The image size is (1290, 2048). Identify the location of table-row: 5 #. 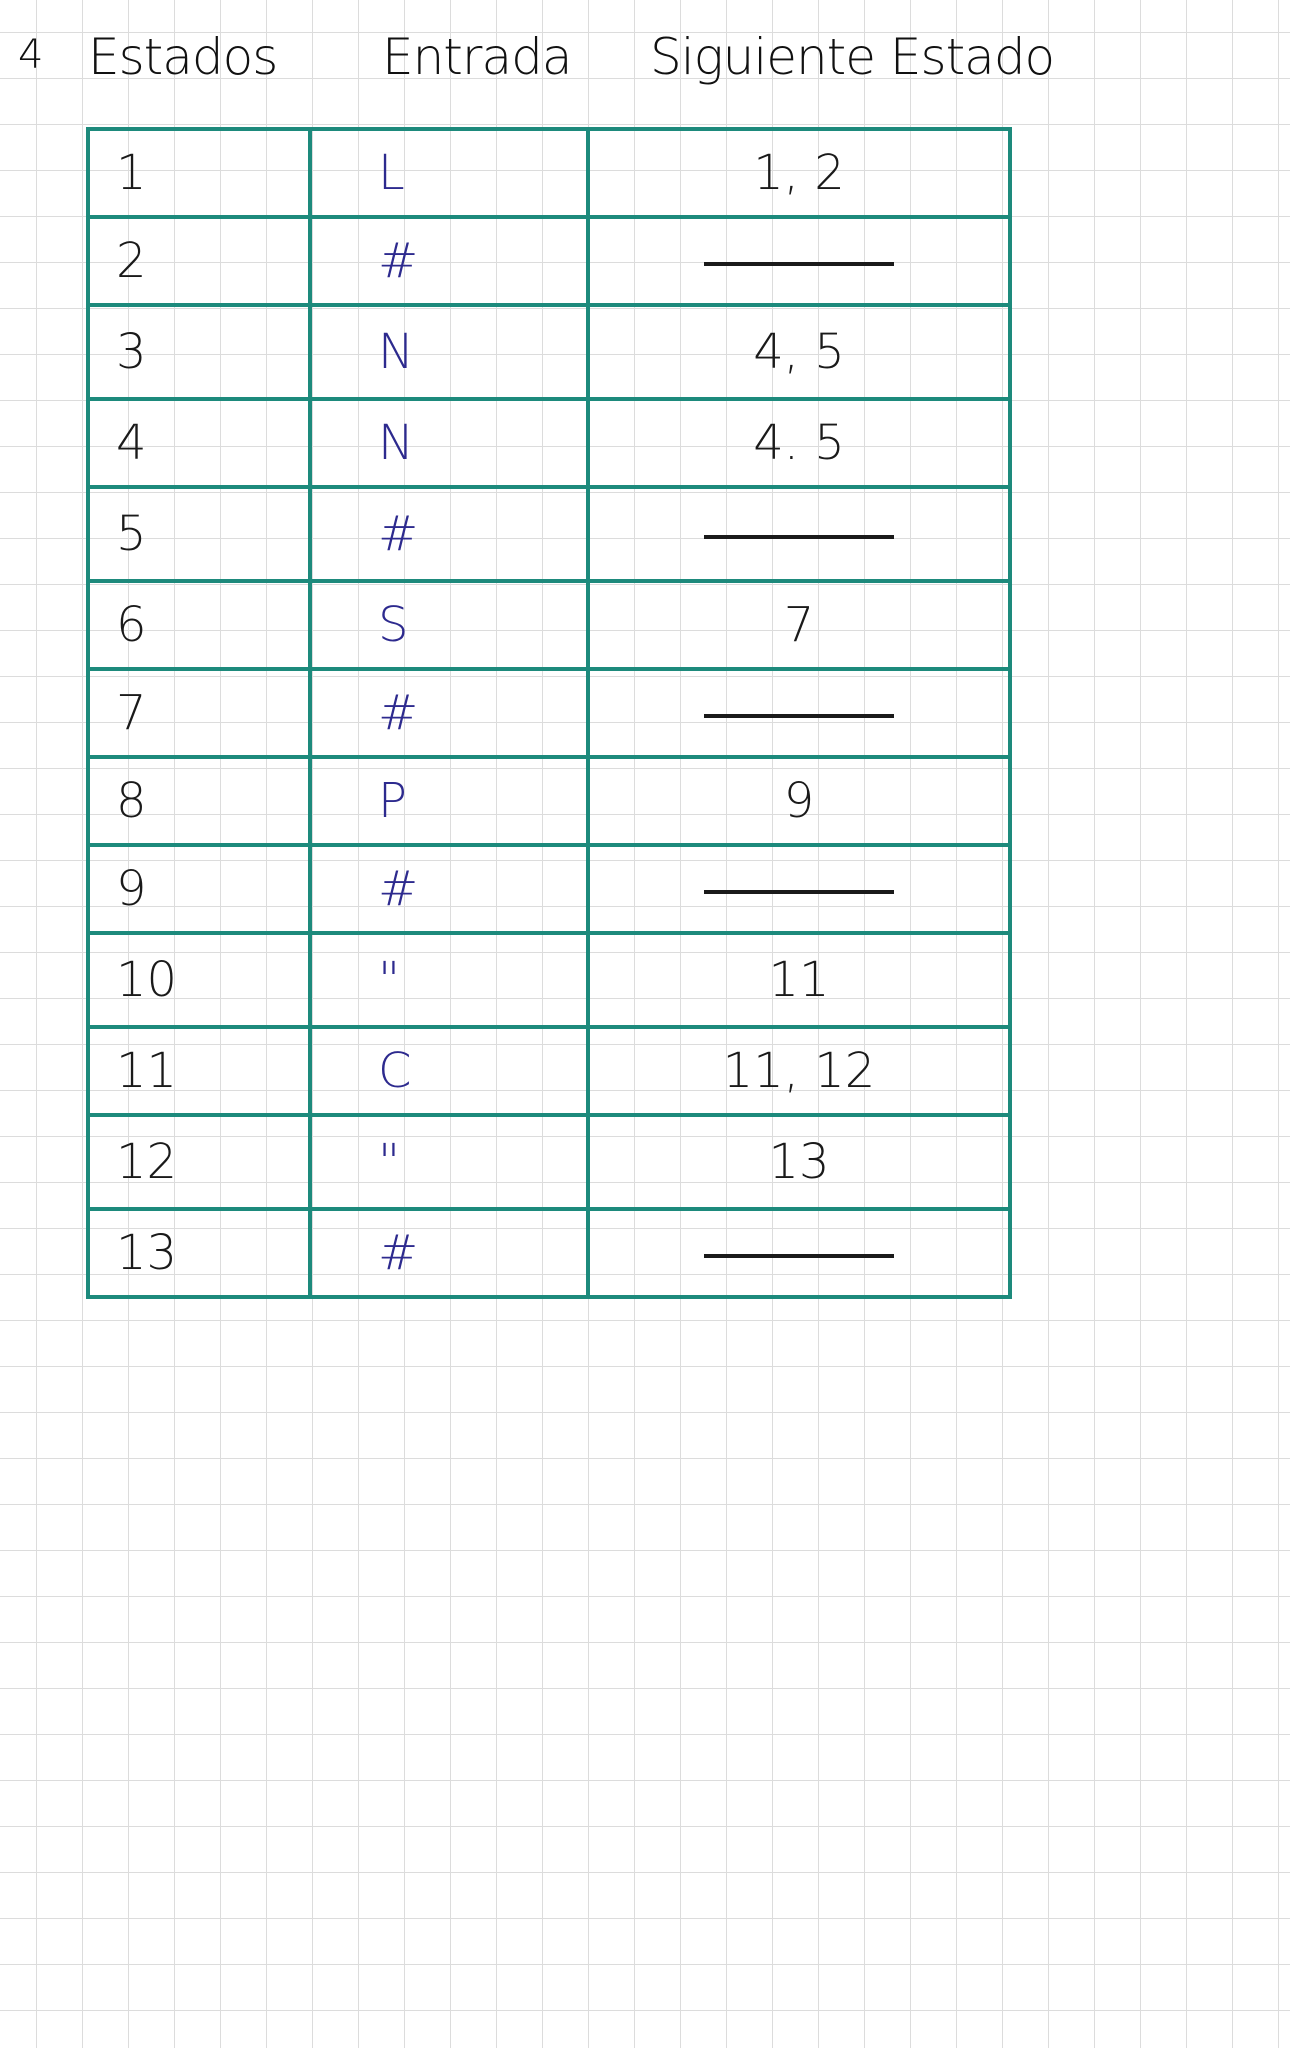
(549, 534).